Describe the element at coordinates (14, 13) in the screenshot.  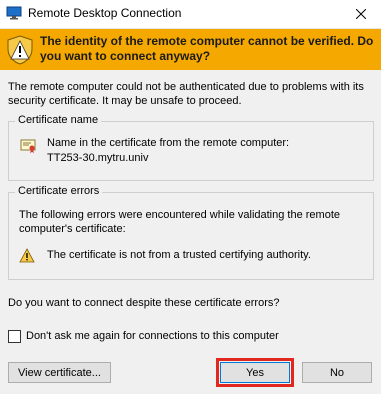
I see `remote-desktop-icon` at that location.